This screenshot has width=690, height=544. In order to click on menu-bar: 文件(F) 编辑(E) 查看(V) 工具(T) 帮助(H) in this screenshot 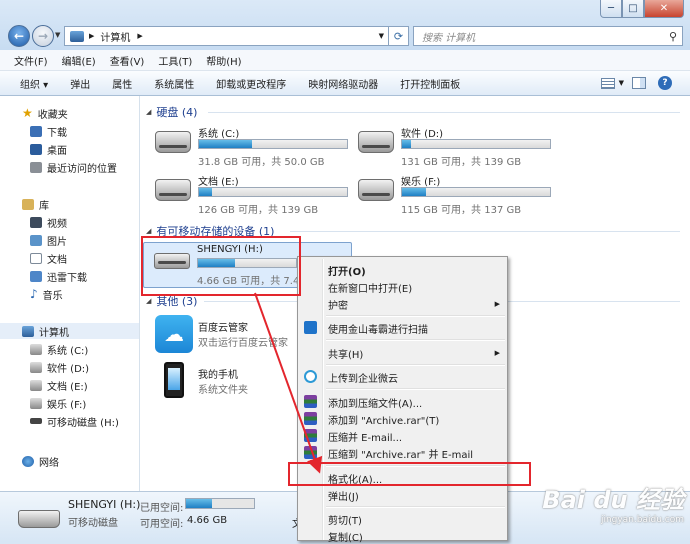, I will do `click(345, 60)`.